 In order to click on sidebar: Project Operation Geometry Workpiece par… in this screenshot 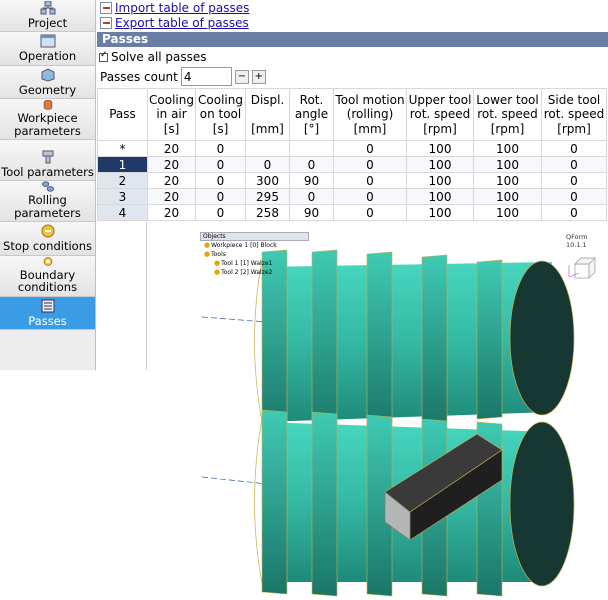, I will do `click(48, 185)`.